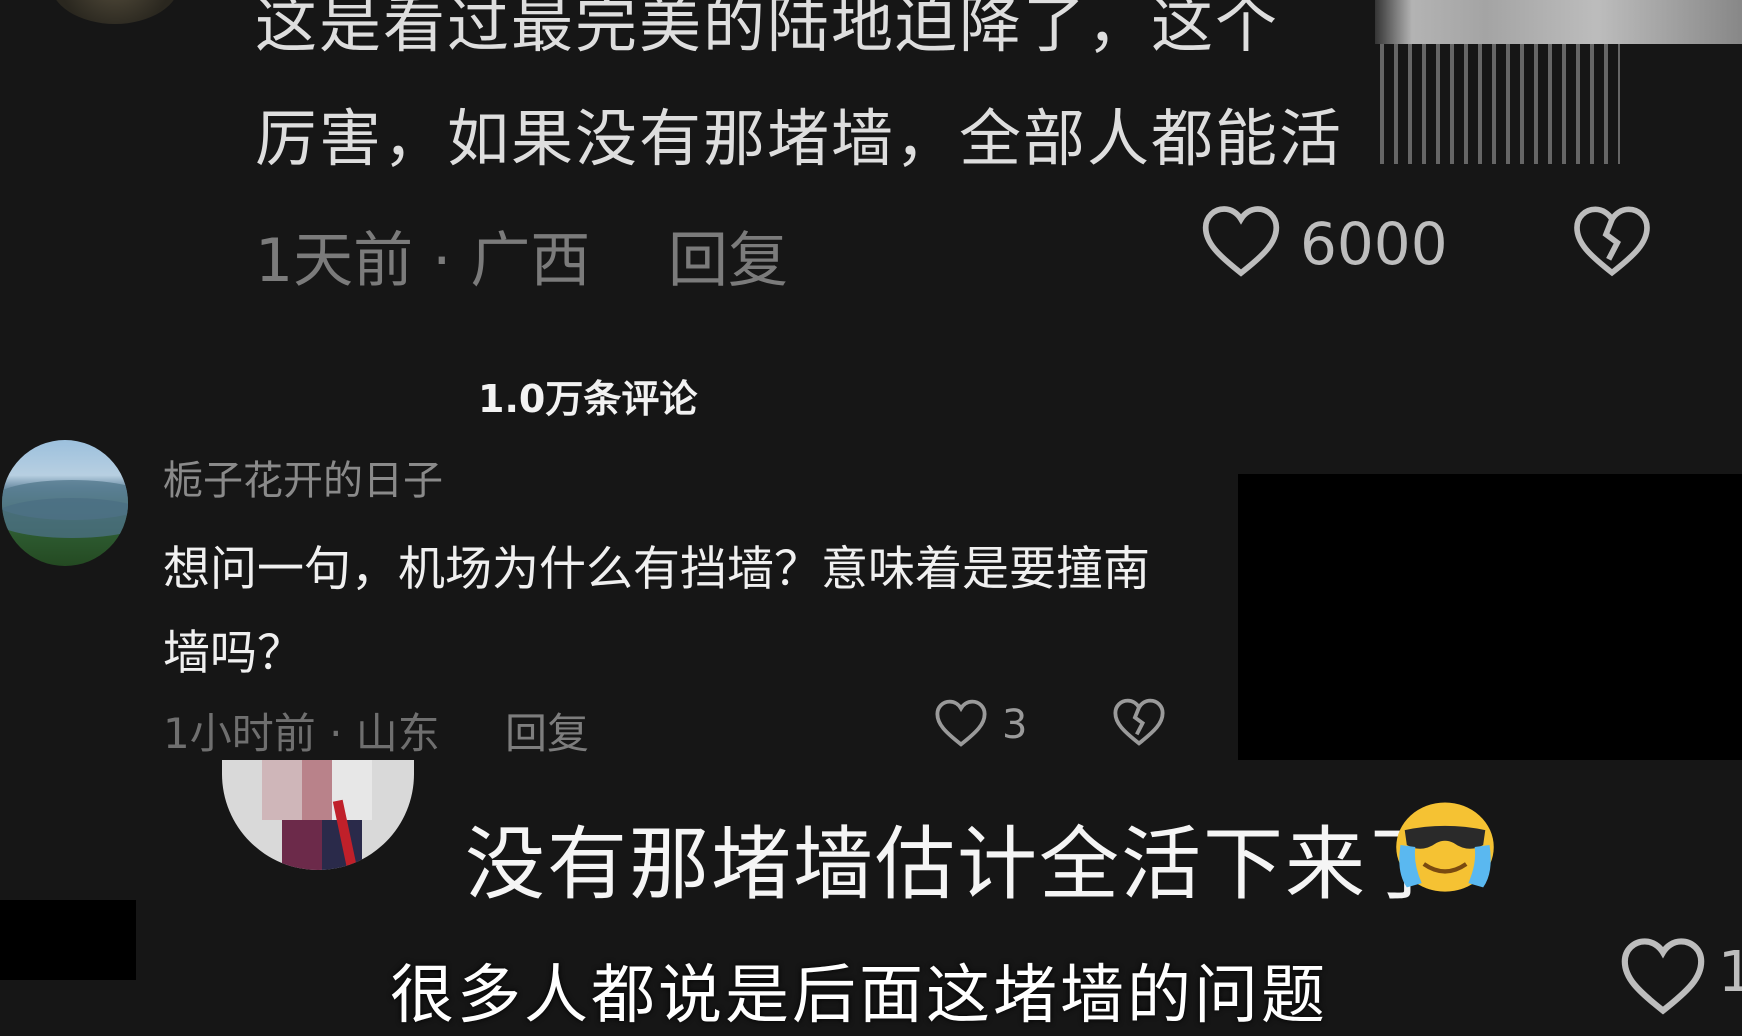 This screenshot has height=1036, width=1742. Describe the element at coordinates (547, 730) in the screenshot. I see `comment-reply-button: 回复` at that location.